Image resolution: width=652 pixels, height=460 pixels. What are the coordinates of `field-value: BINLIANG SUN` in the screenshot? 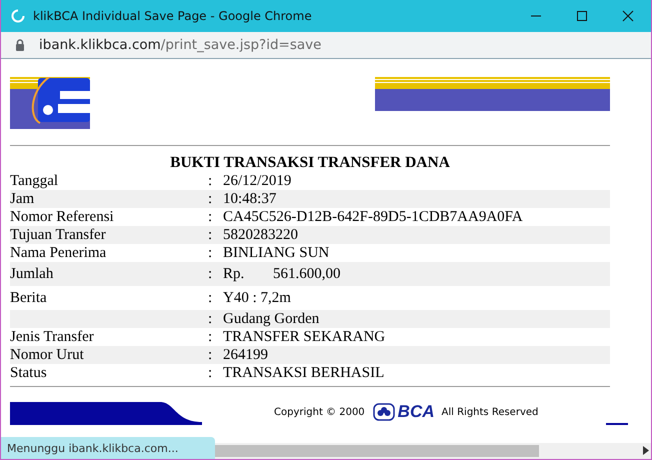 It's located at (276, 253).